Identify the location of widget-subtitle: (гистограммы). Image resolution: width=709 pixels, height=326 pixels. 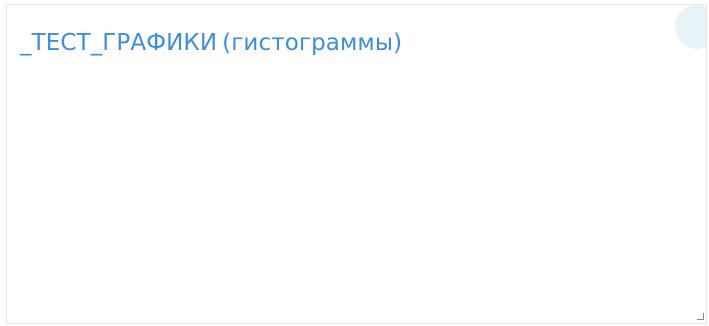
(312, 43).